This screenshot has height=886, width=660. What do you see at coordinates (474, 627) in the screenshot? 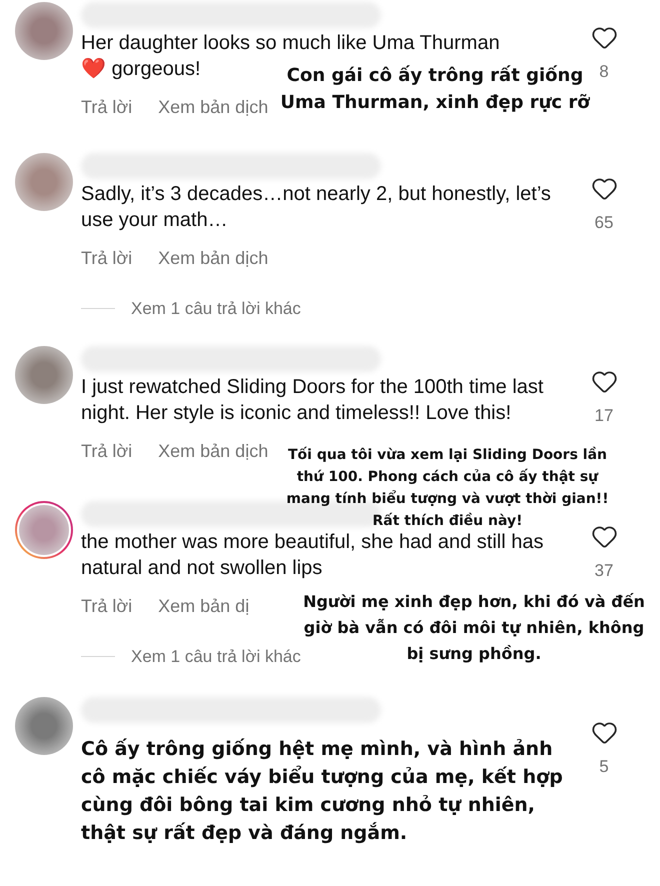
I see `translation-text: Người mẹ xinh đẹp hơn, khi đó và đến giờ bà vẫn có đôi môi tự nhiên, không bị sưng phồng.` at bounding box center [474, 627].